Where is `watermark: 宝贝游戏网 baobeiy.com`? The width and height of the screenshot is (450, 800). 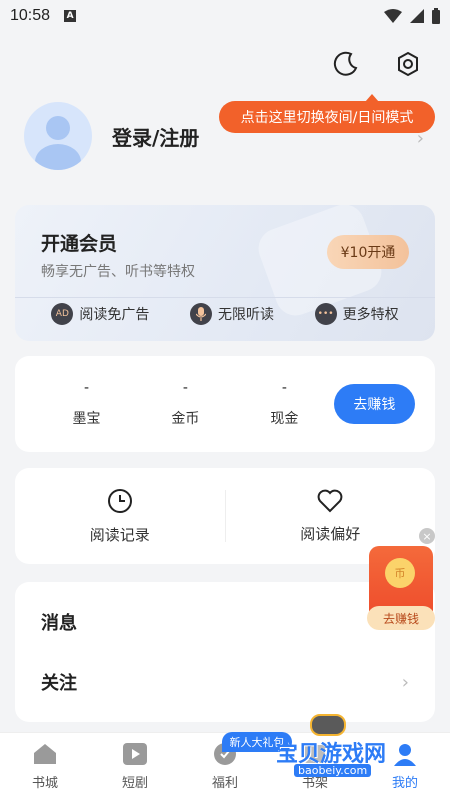 watermark: 宝贝游戏网 baobeiy.com is located at coordinates (350, 749).